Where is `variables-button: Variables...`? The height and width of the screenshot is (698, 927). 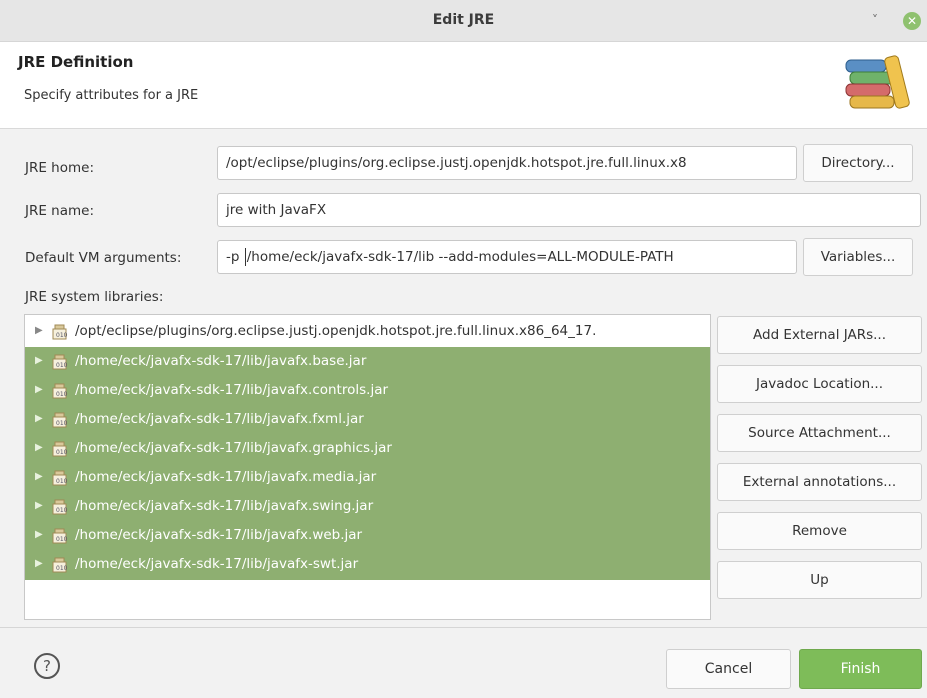
variables-button: Variables... is located at coordinates (858, 257).